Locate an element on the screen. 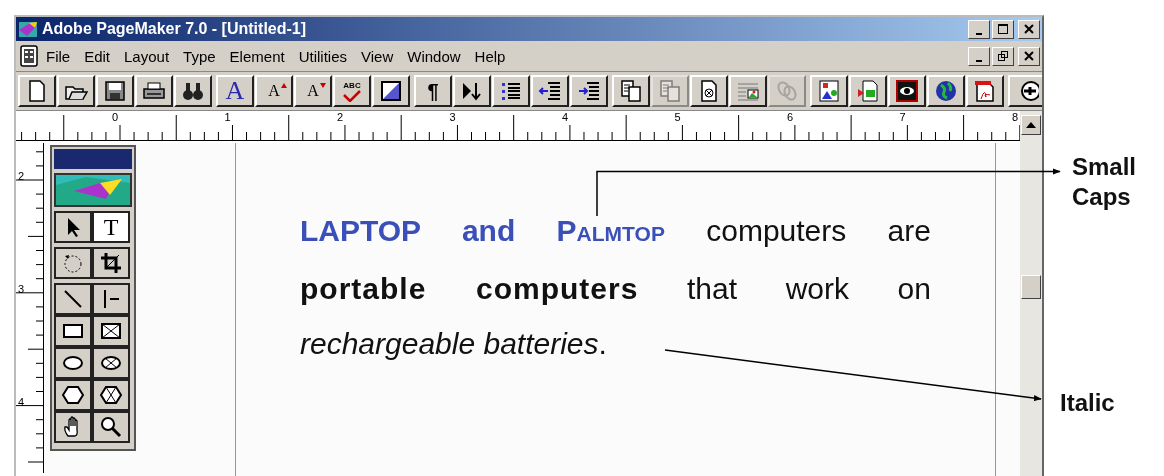 The height and width of the screenshot is (476, 1164). maximize-button is located at coordinates (1003, 29).